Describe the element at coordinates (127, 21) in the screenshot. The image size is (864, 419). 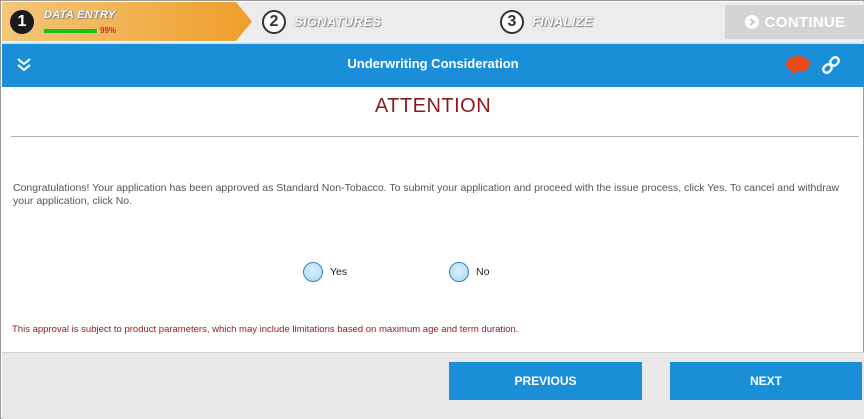
I see `step-data-entry: 1 DATA ENTRY 99%` at that location.